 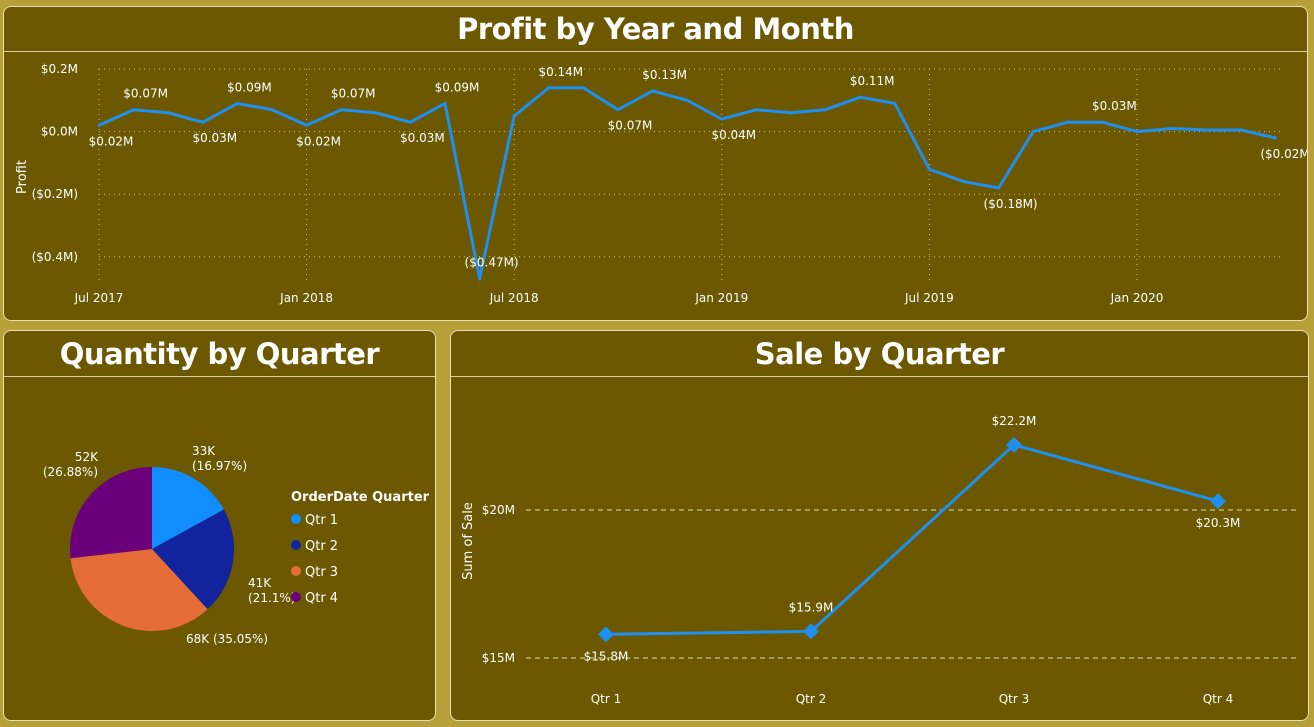 What do you see at coordinates (360, 497) in the screenshot?
I see `pie-legend-title: OrderDate Quarter` at bounding box center [360, 497].